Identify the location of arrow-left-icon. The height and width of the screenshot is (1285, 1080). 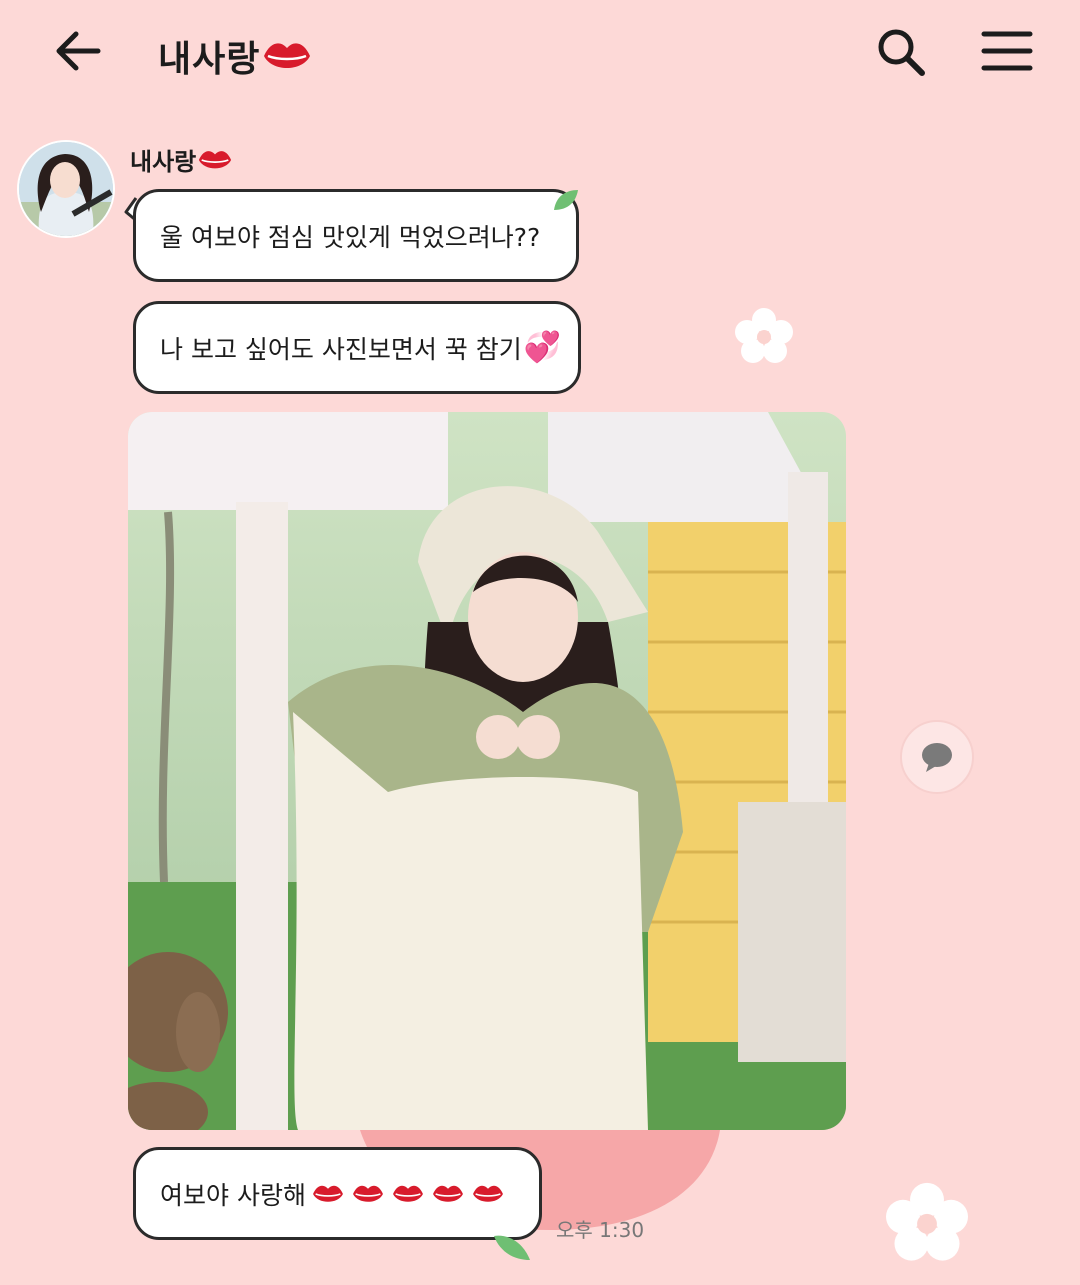
(78, 51).